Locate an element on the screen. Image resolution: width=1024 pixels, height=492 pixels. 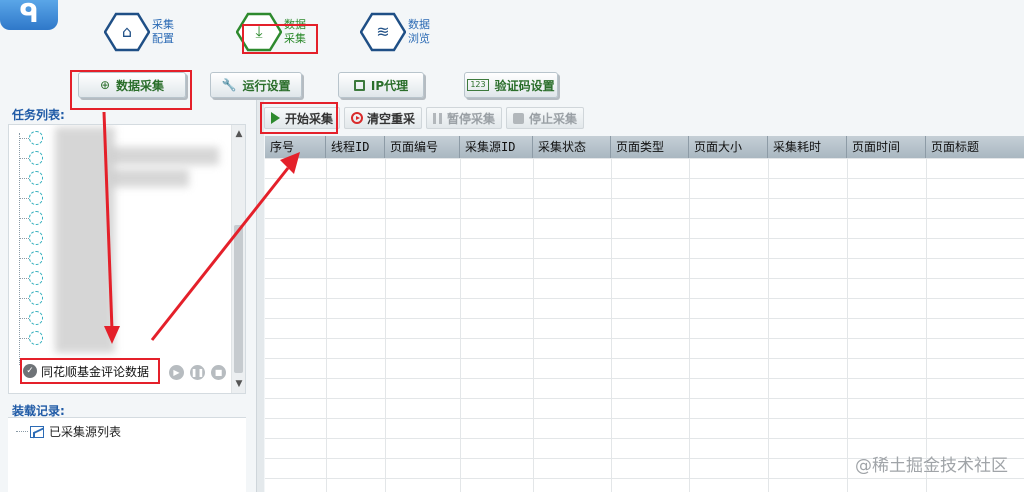
captcha-123-icon: 123 is located at coordinates (478, 85).